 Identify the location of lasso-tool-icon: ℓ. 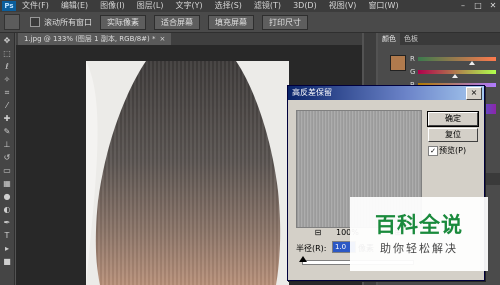
(7, 67).